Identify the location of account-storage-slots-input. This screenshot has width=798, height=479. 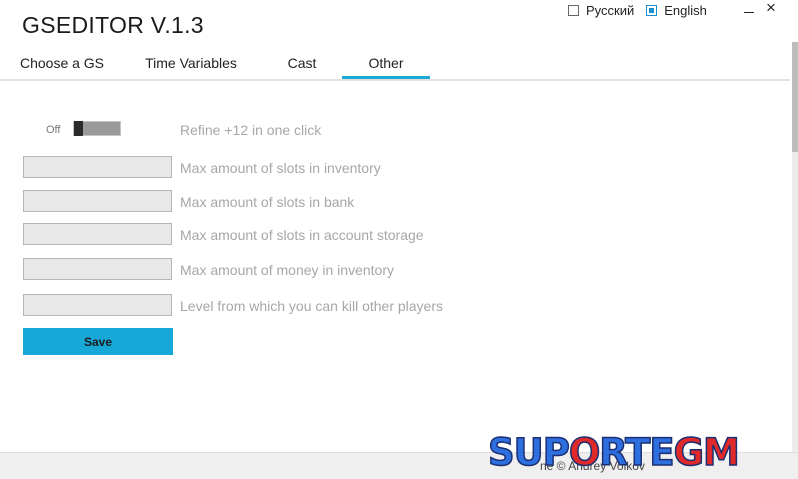
(97, 234).